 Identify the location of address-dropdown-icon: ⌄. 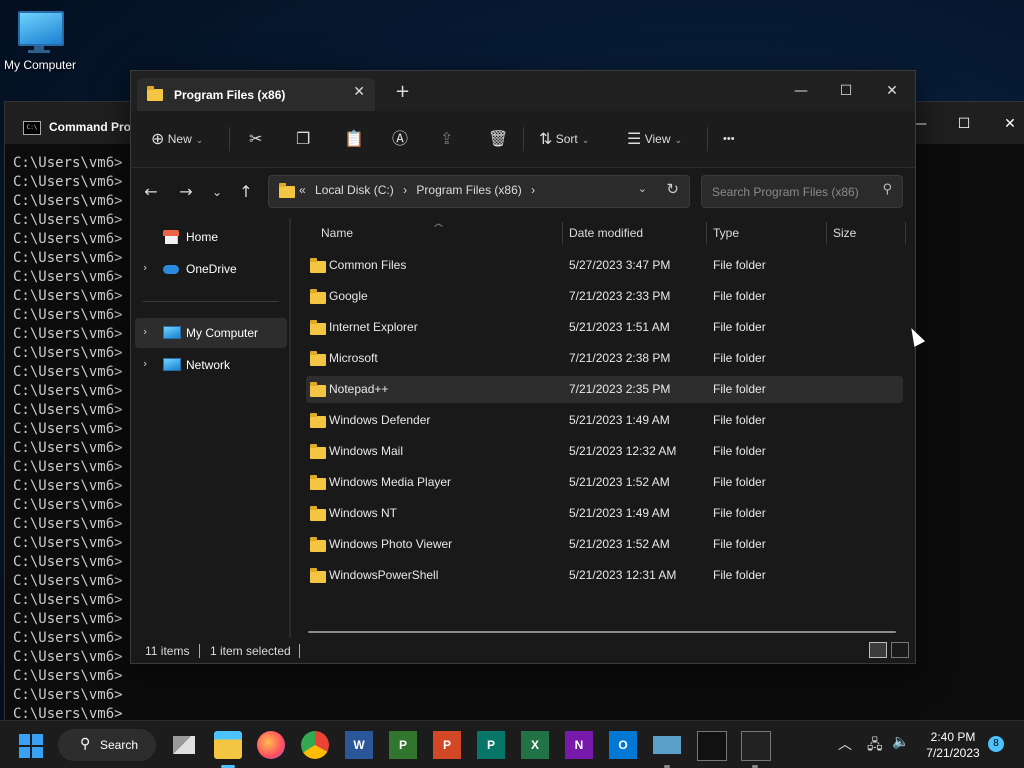
(642, 188).